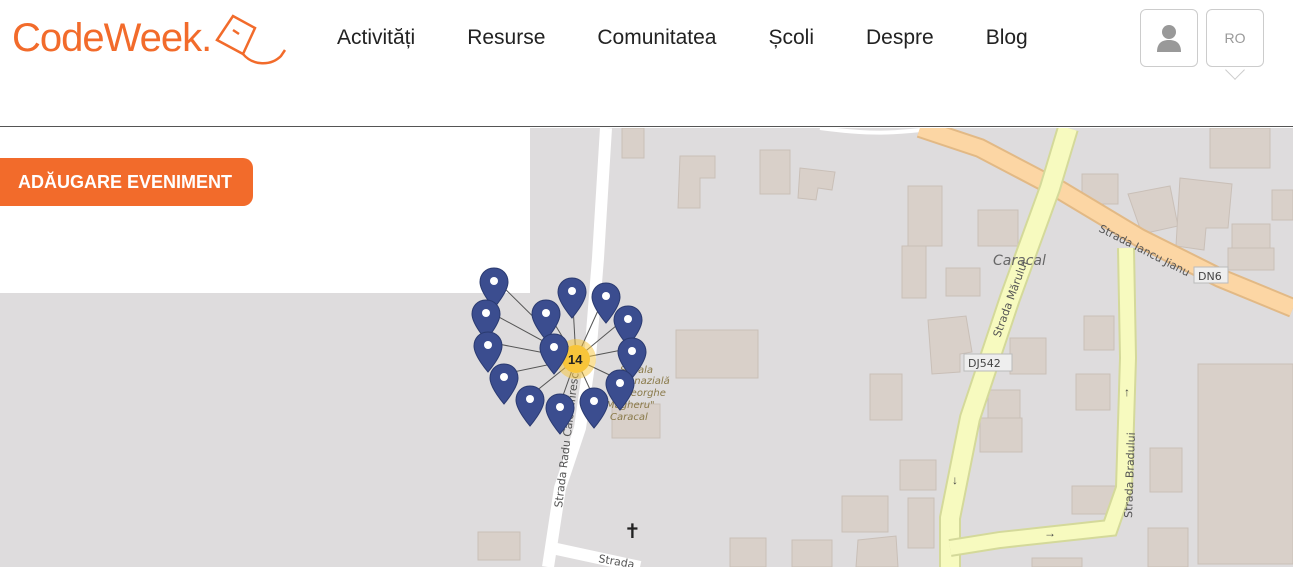 Image resolution: width=1293 pixels, height=567 pixels. I want to click on language-code: RO, so click(1235, 38).